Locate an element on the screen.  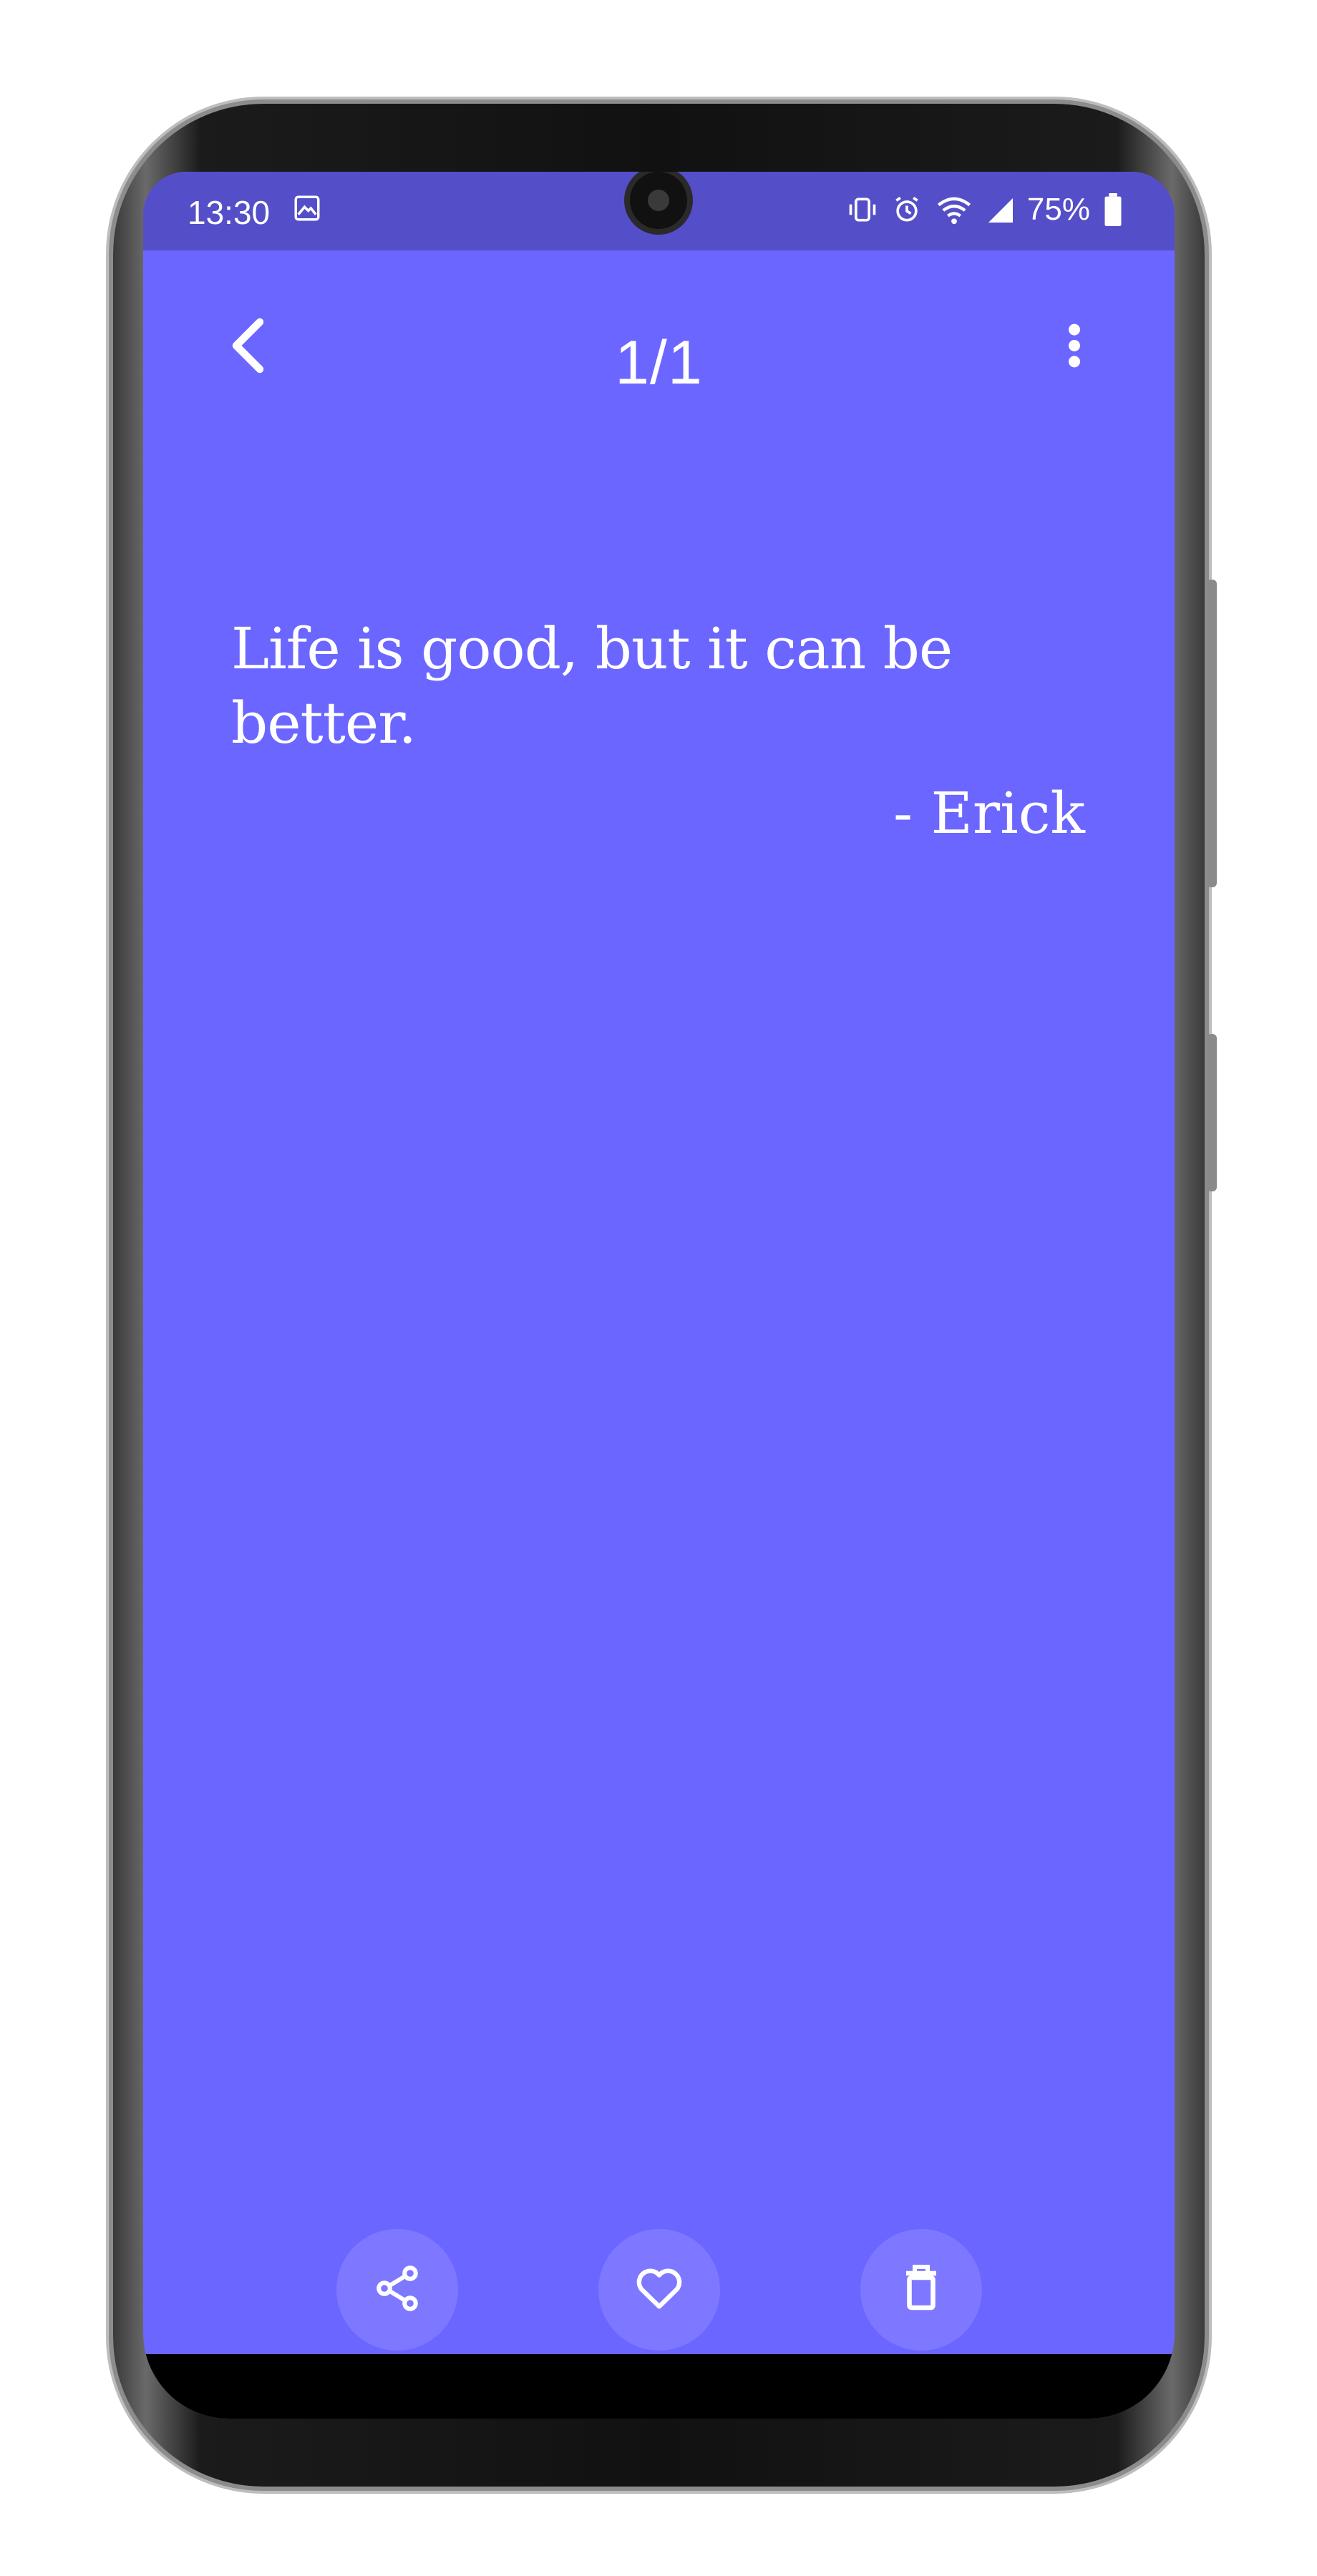
favorite-button is located at coordinates (659, 2290).